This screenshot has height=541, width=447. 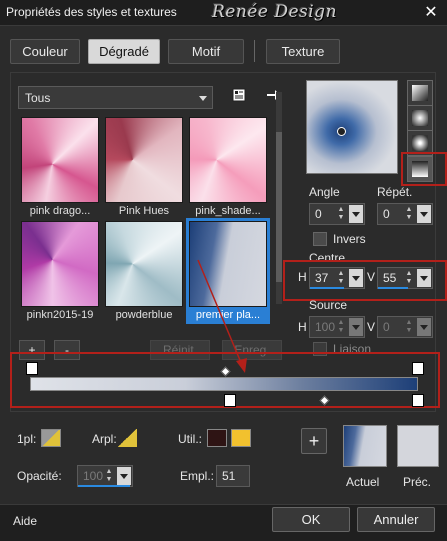 I want to click on highlight-box, so click(x=424, y=169).